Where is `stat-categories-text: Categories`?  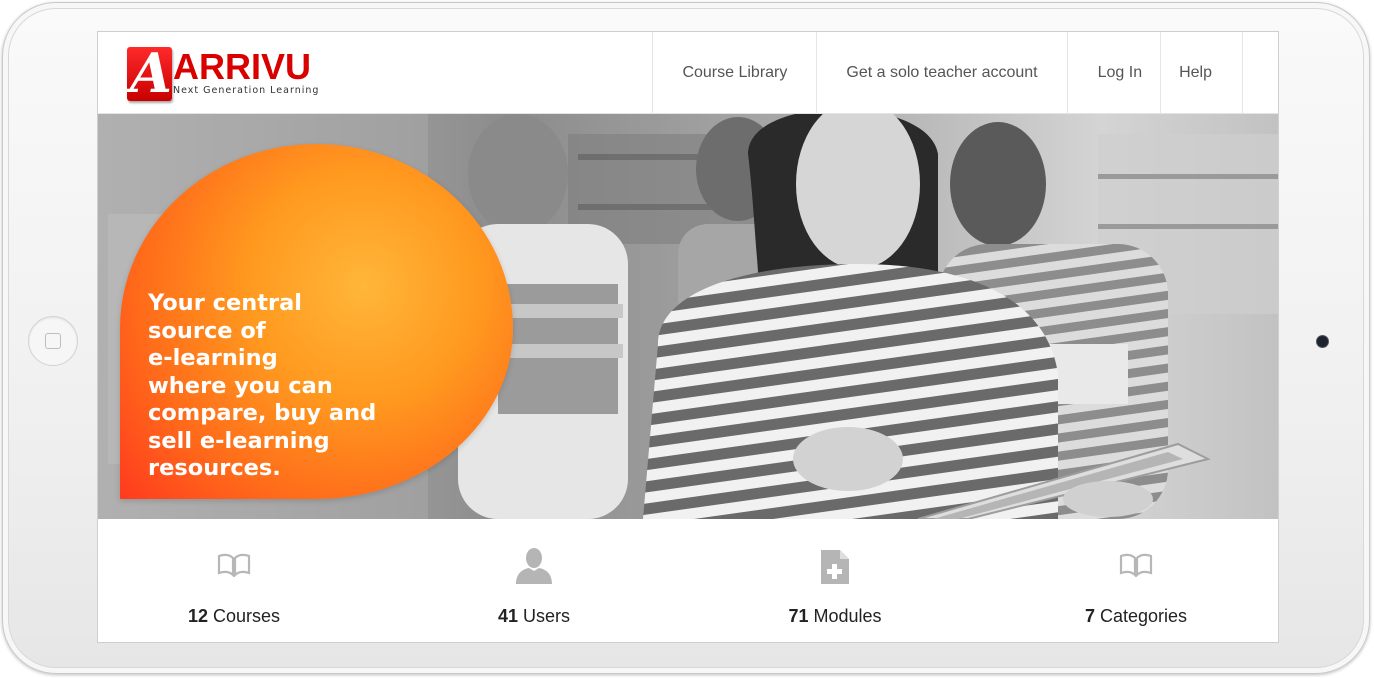 stat-categories-text: Categories is located at coordinates (1143, 616).